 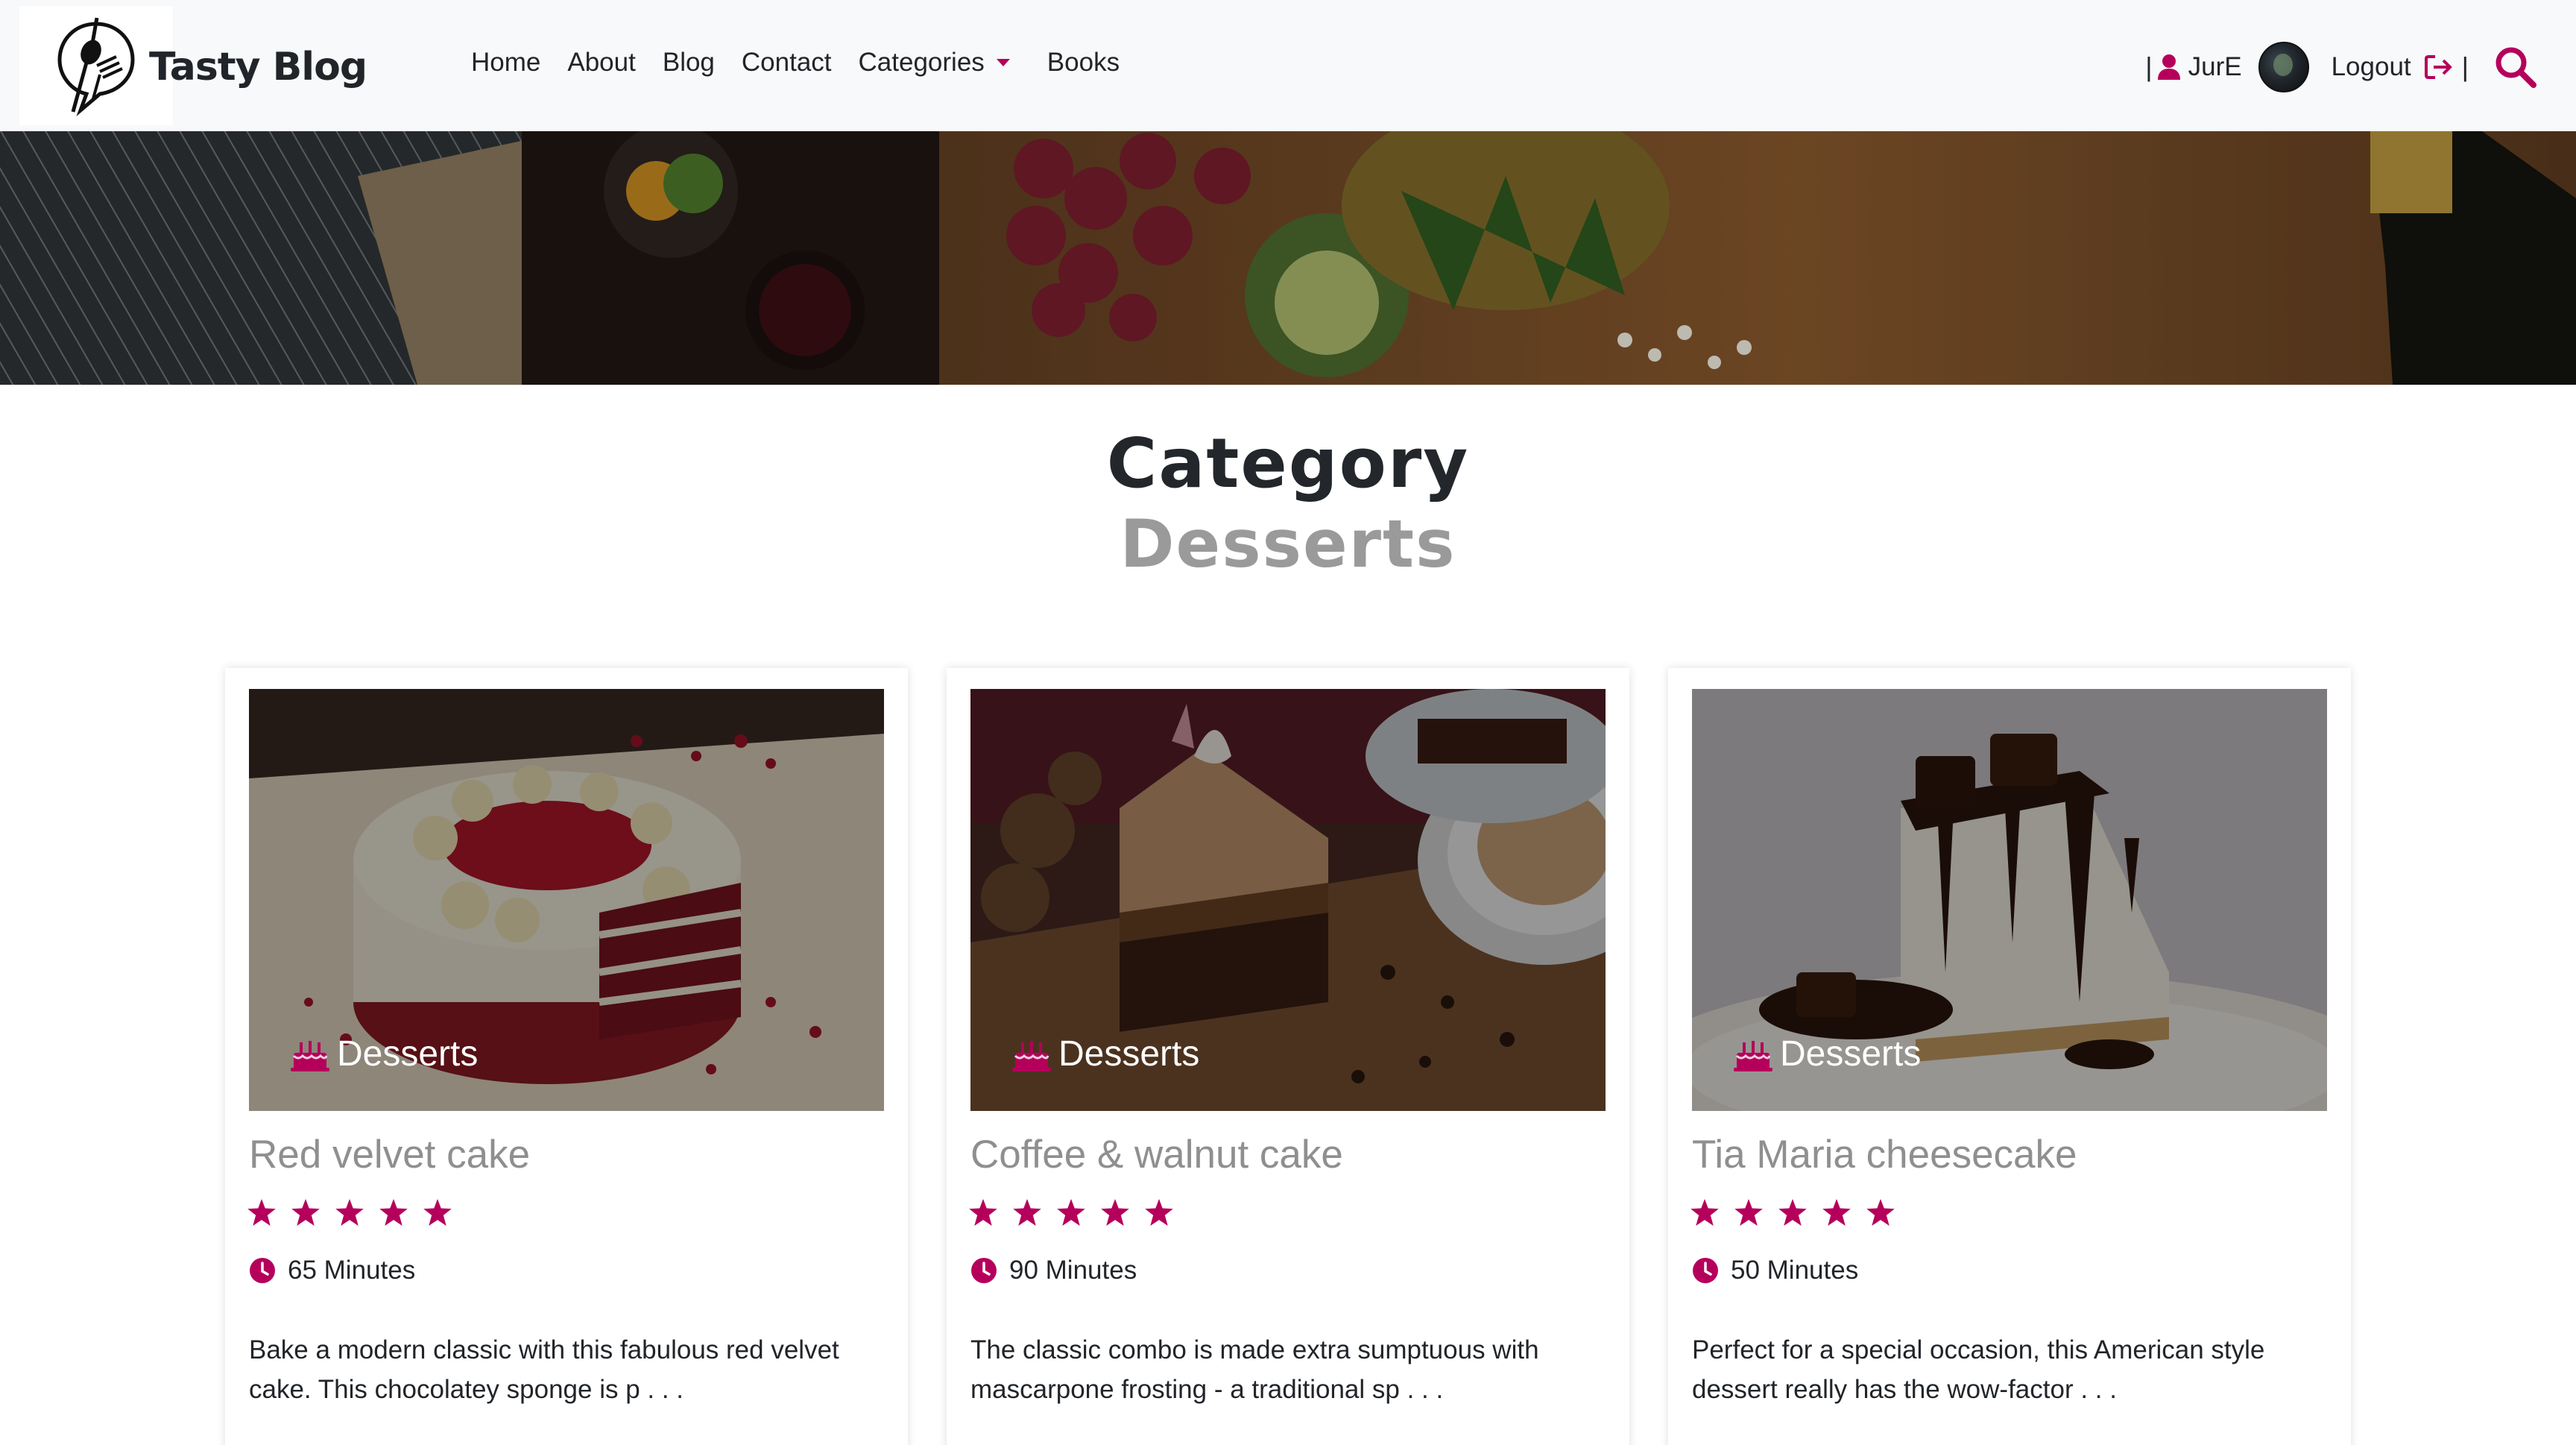 I want to click on cook-time: 90 Minutes, so click(x=1053, y=1270).